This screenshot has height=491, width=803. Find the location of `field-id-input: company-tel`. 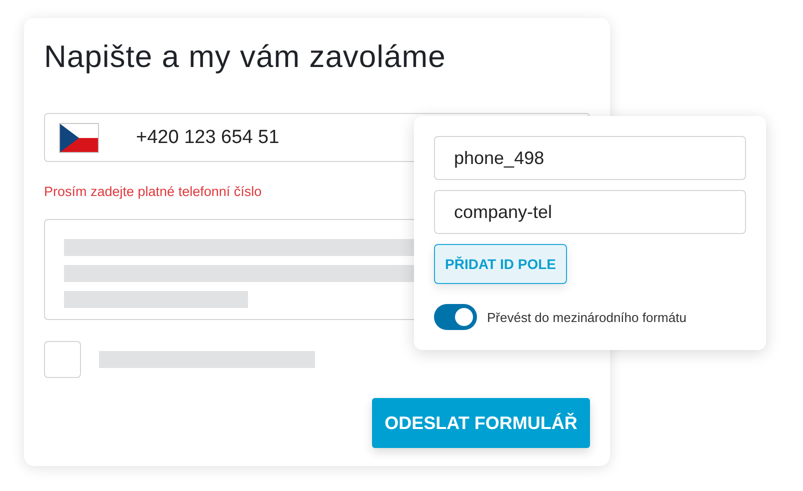

field-id-input: company-tel is located at coordinates (590, 212).